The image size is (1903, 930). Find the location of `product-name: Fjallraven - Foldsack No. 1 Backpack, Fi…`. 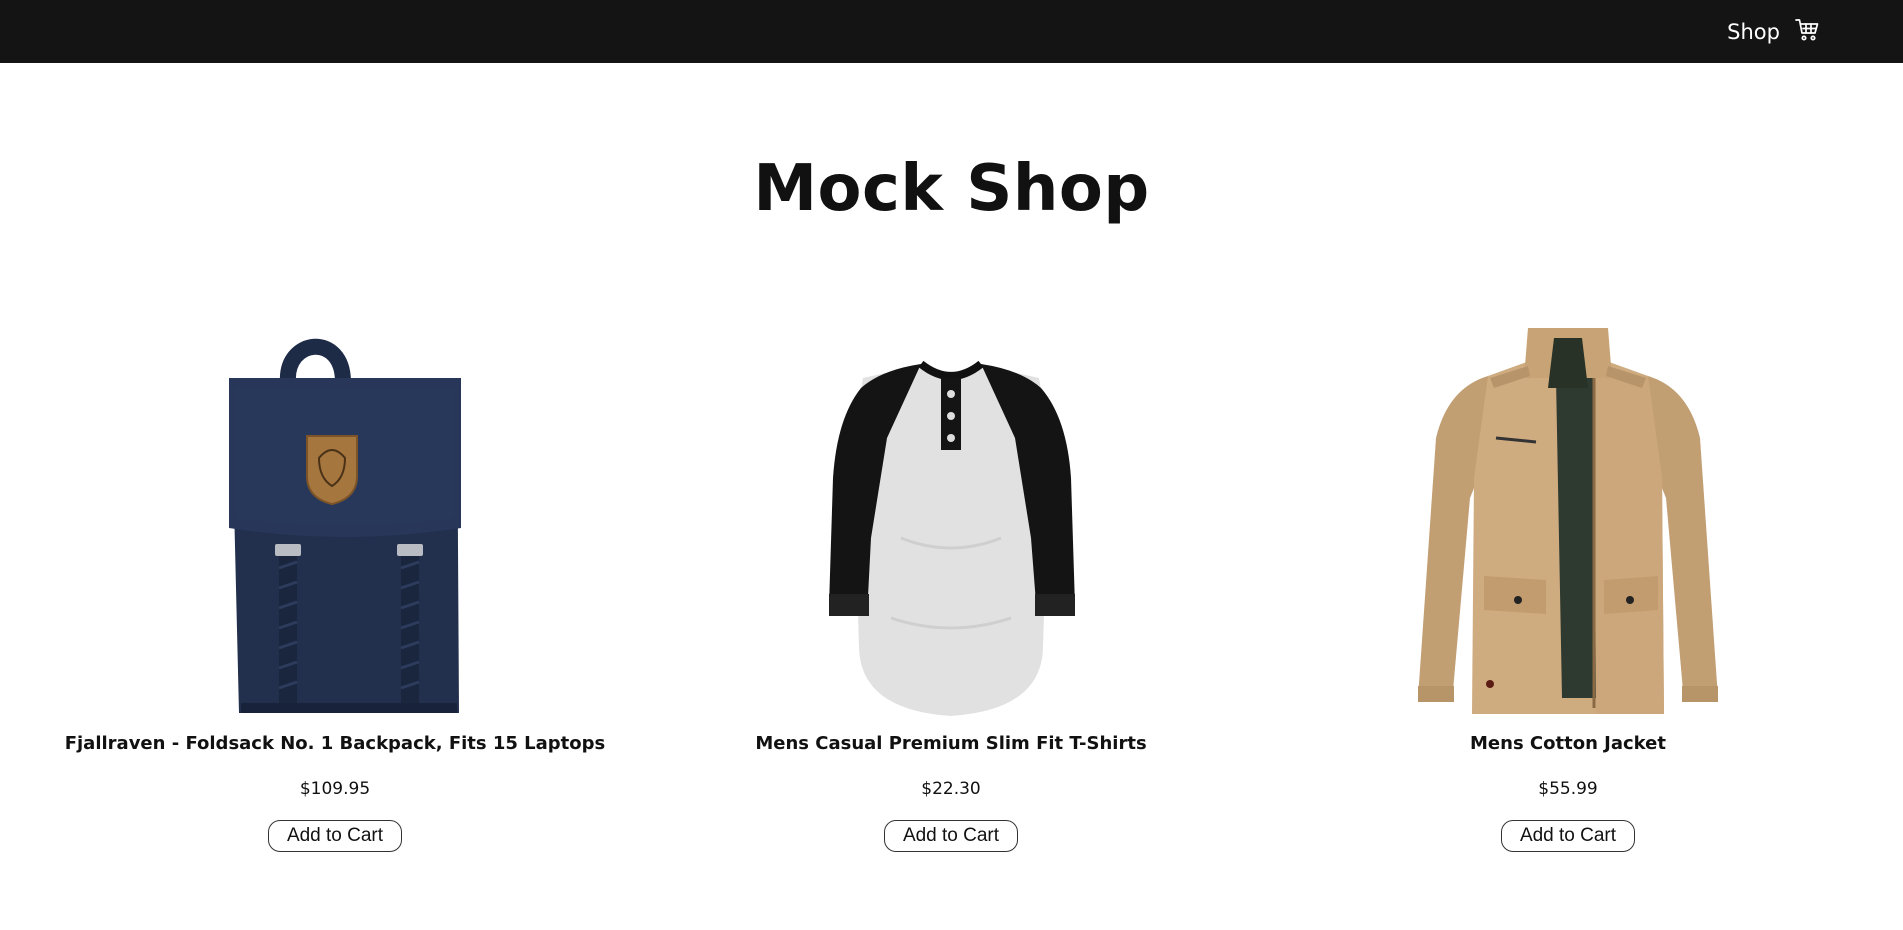

product-name: Fjallraven - Foldsack No. 1 Backpack, Fi… is located at coordinates (335, 743).